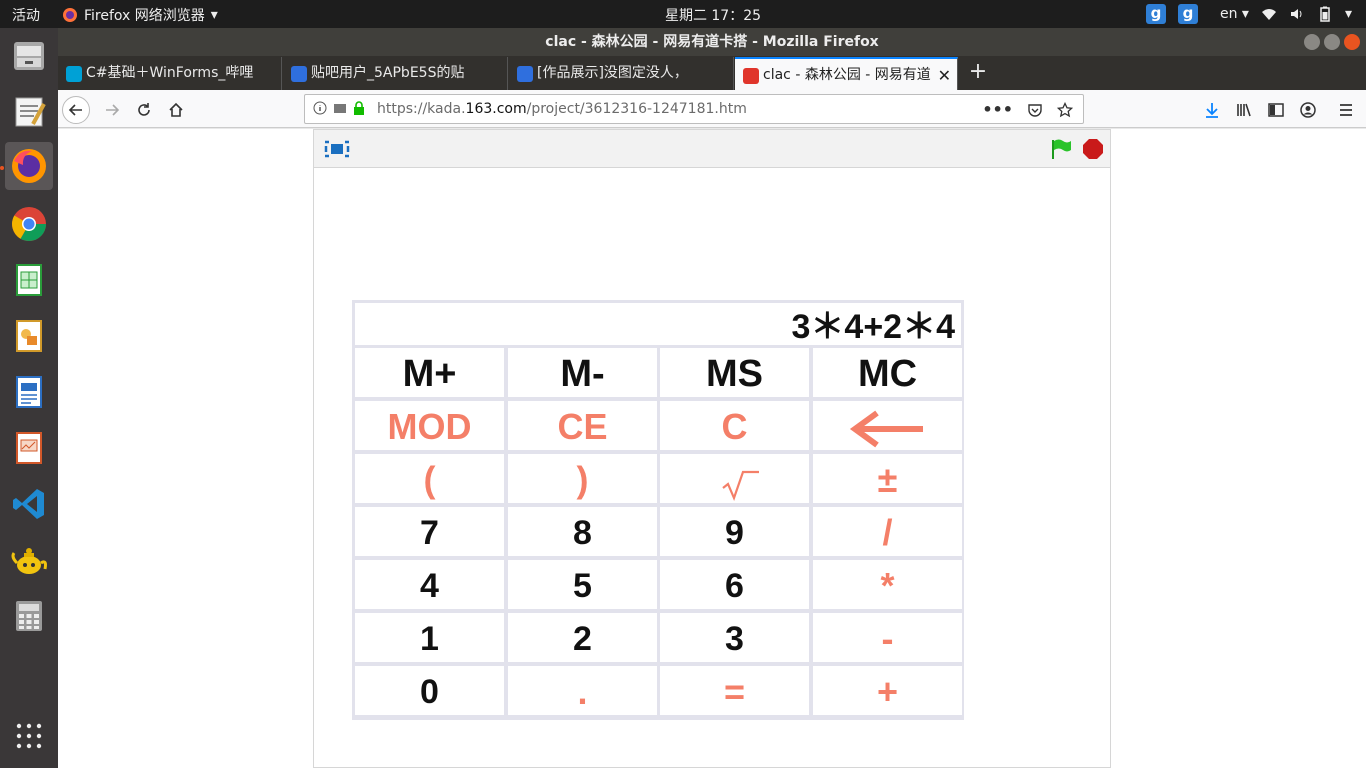 Image resolution: width=1366 pixels, height=768 pixels. I want to click on close-tab-icon: ✕, so click(944, 74).